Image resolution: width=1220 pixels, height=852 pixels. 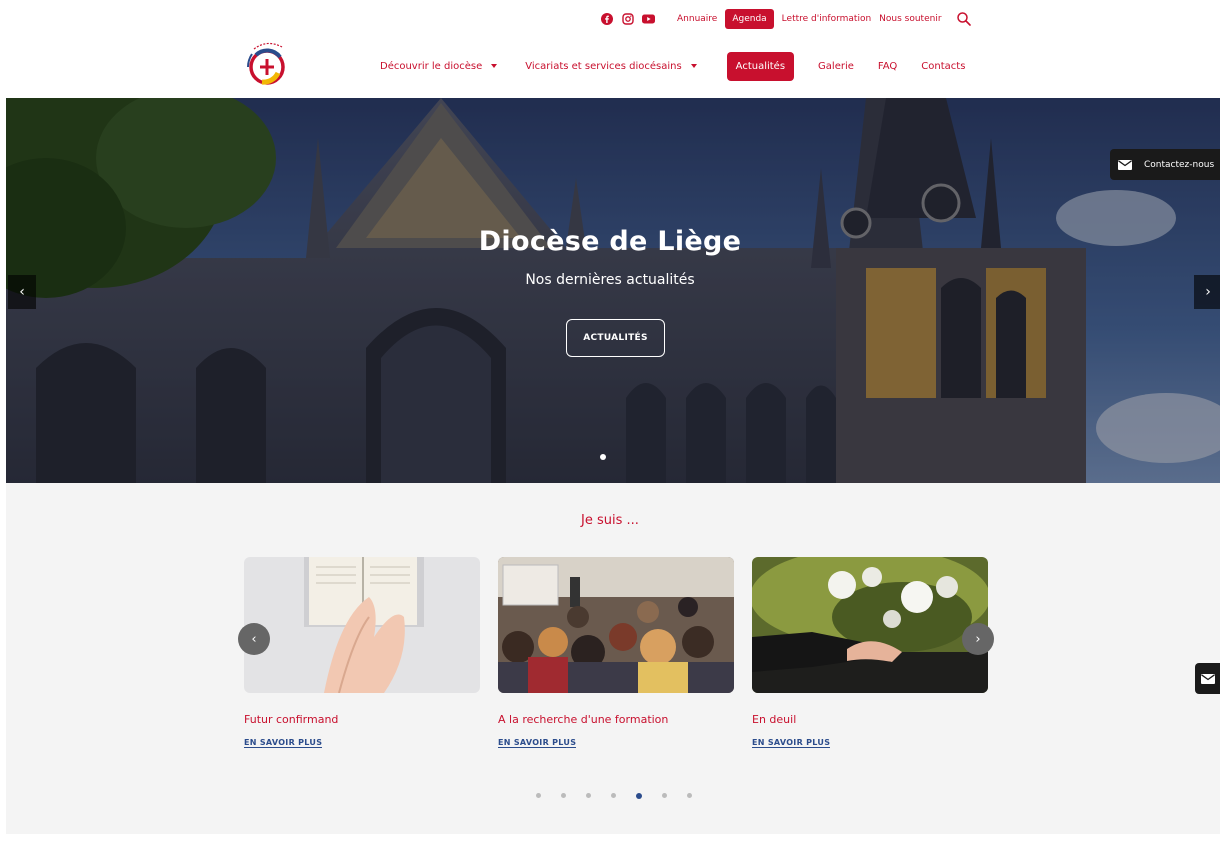 What do you see at coordinates (291, 719) in the screenshot?
I see `card-title: Futur confirmand` at bounding box center [291, 719].